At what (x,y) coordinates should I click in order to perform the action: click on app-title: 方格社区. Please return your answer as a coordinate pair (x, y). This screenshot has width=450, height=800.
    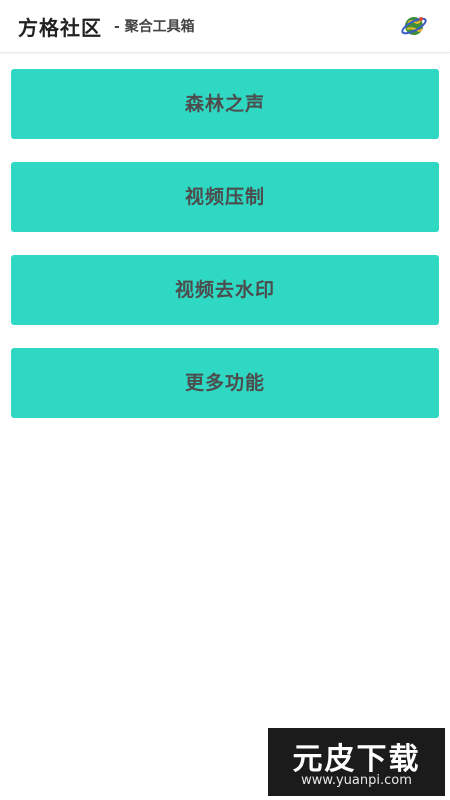
    Looking at the image, I should click on (60, 28).